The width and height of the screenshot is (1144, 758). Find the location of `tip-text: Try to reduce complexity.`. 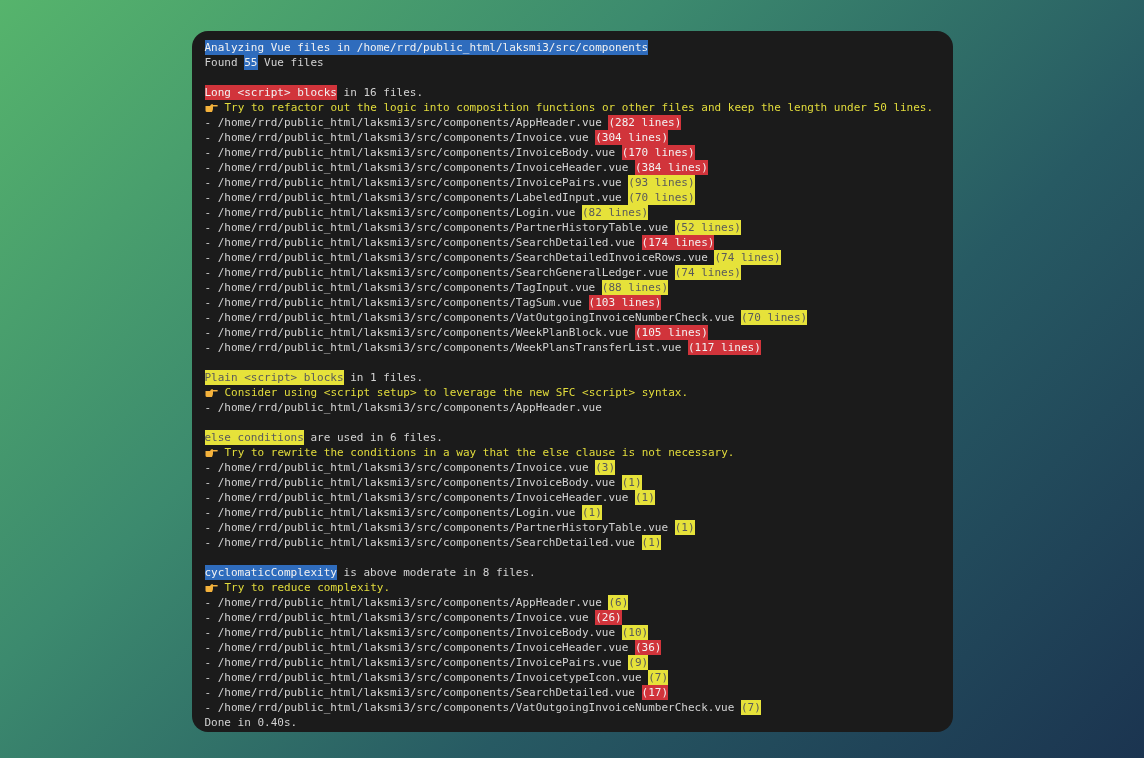

tip-text: Try to reduce complexity. is located at coordinates (307, 587).